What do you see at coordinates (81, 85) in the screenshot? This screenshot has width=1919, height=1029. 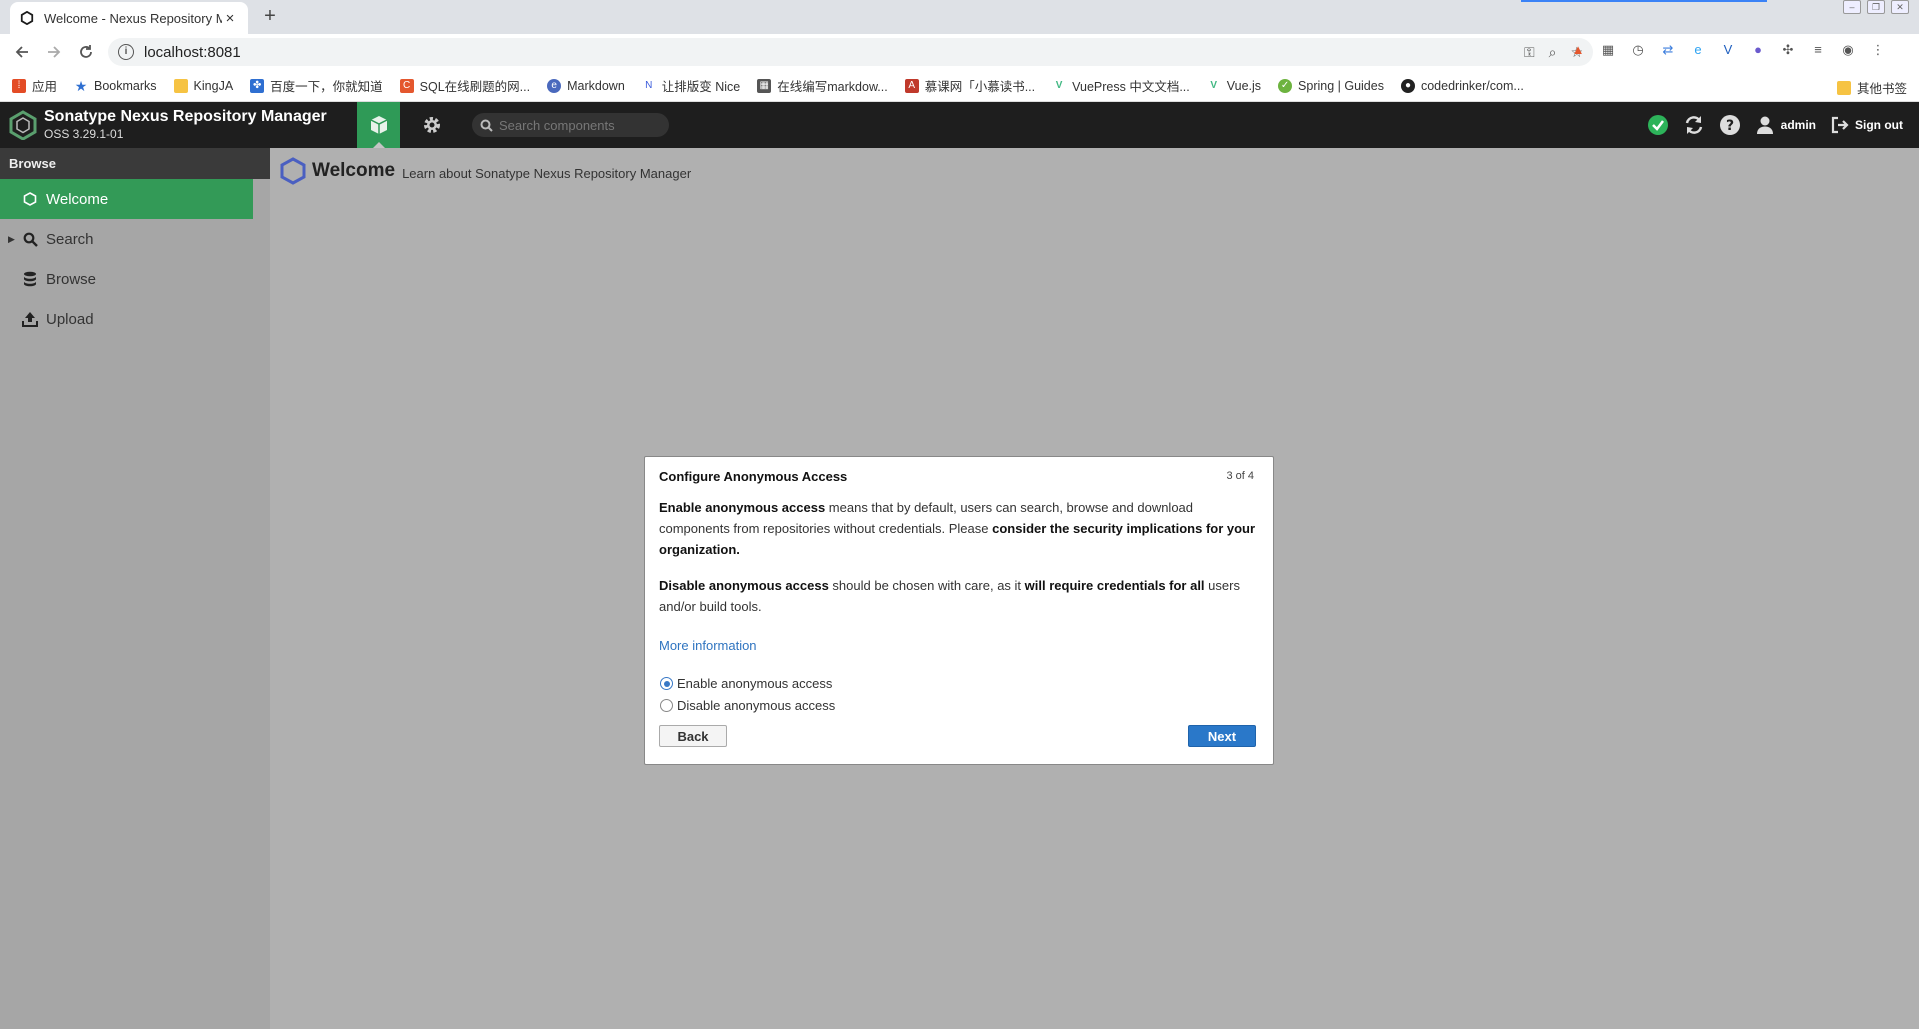 I see `star-icon: ★` at bounding box center [81, 85].